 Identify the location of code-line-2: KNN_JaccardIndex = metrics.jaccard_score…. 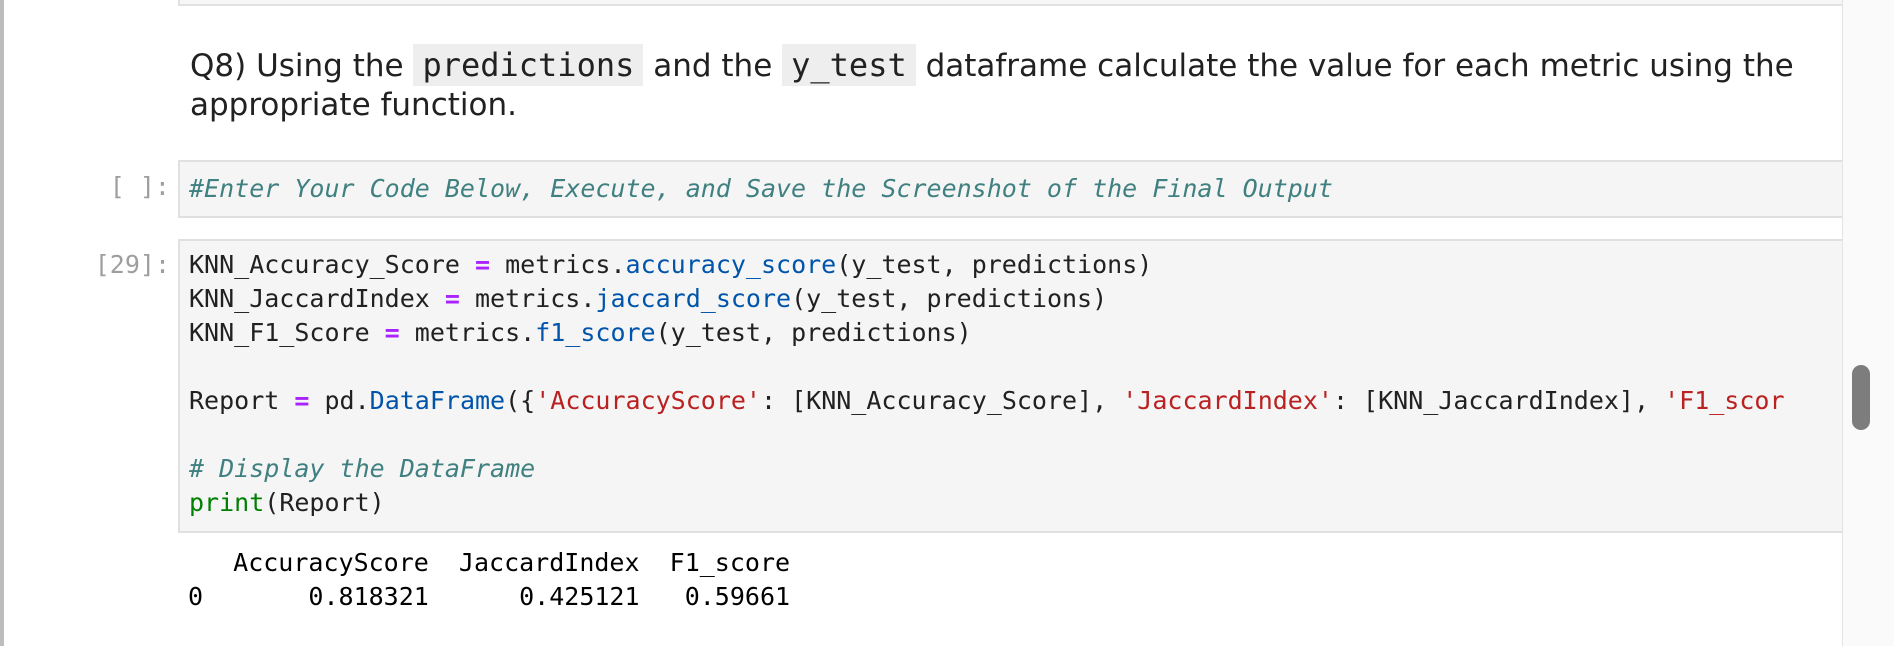
(648, 298).